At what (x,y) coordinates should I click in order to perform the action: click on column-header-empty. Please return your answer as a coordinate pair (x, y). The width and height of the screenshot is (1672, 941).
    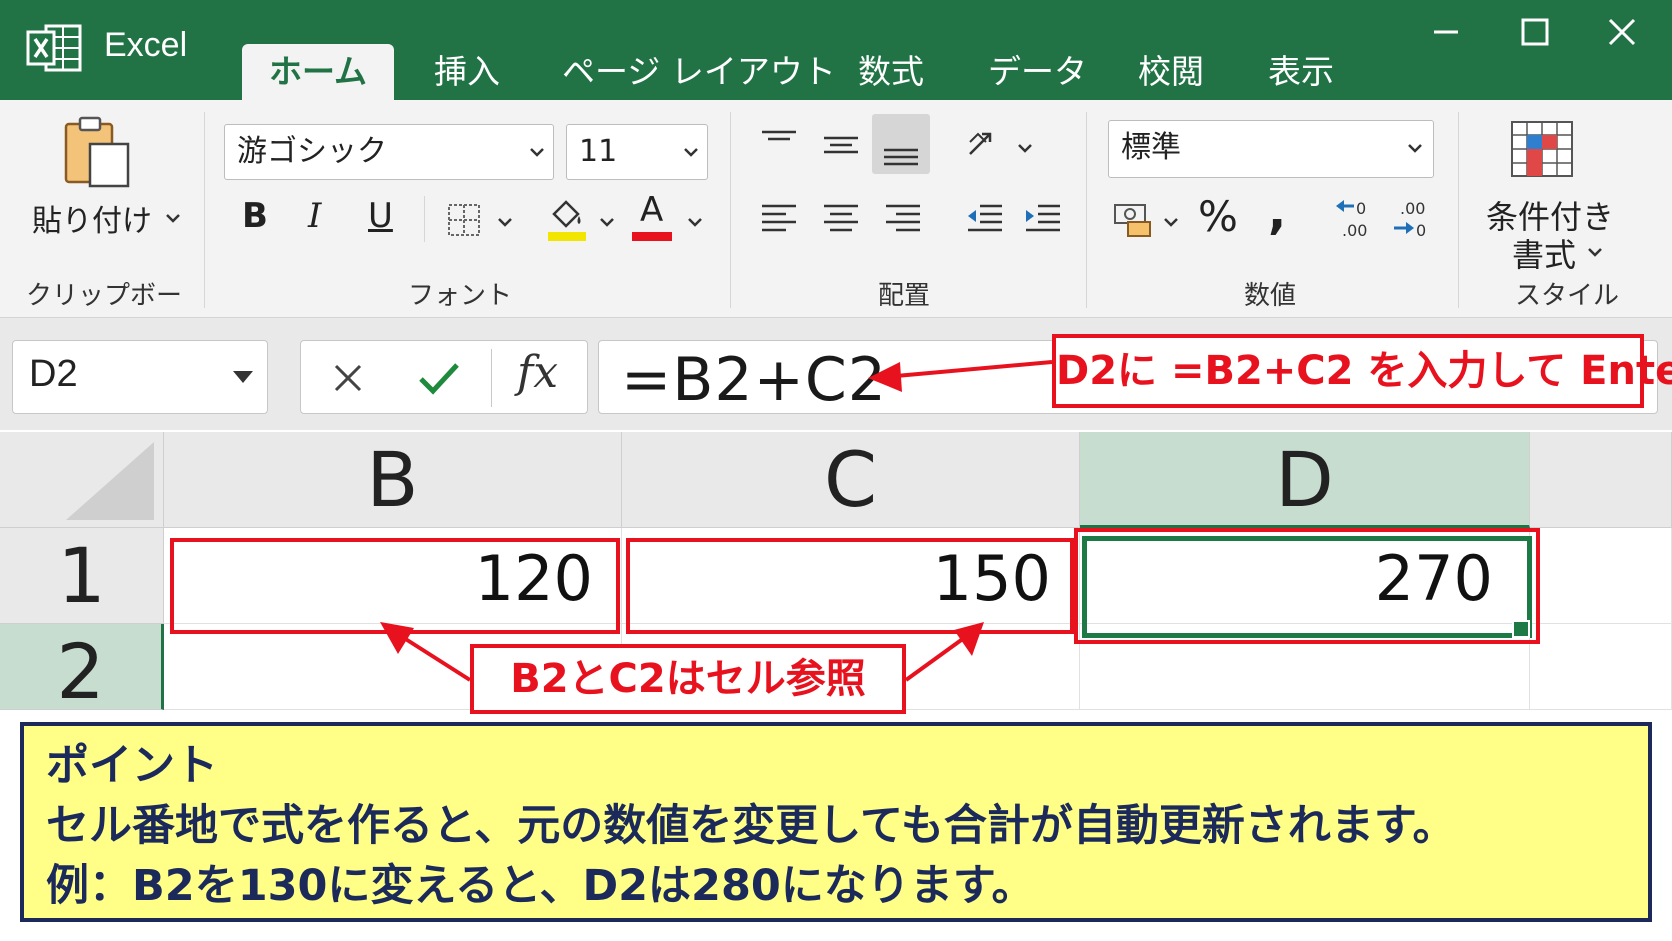
    Looking at the image, I should click on (1601, 480).